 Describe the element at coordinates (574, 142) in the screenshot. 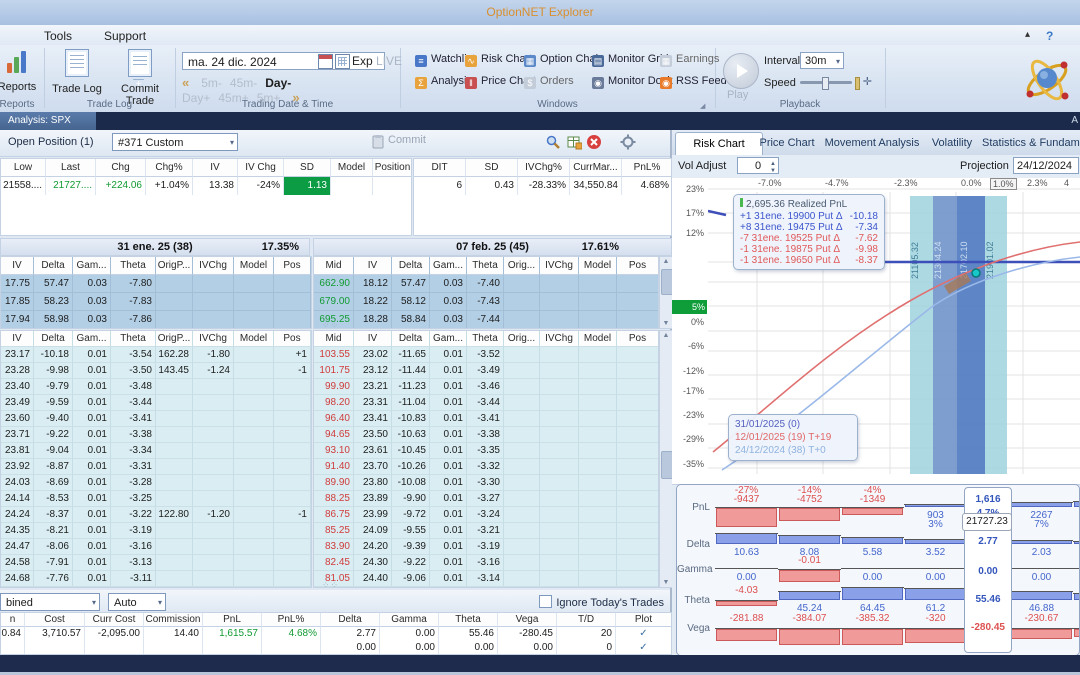

I see `export-grid-icon` at that location.